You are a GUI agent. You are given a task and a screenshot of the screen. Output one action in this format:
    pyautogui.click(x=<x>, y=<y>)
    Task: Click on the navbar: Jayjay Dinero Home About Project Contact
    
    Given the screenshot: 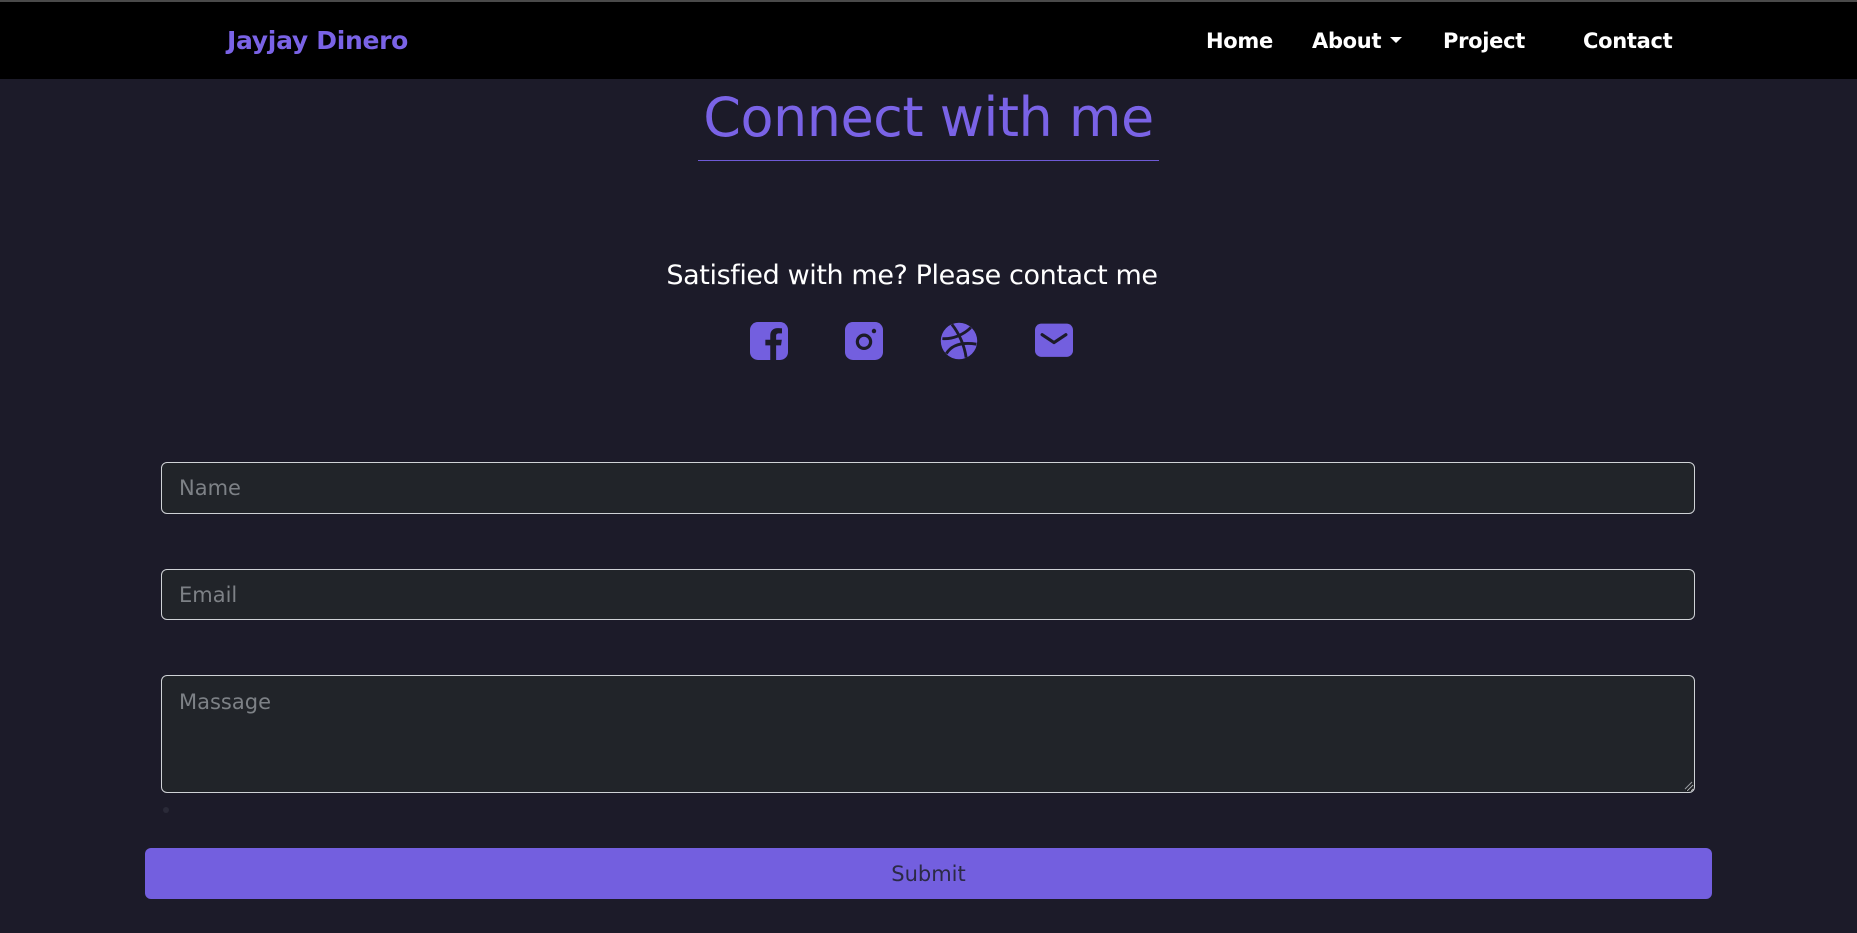 What is the action you would take?
    pyautogui.click(x=928, y=40)
    